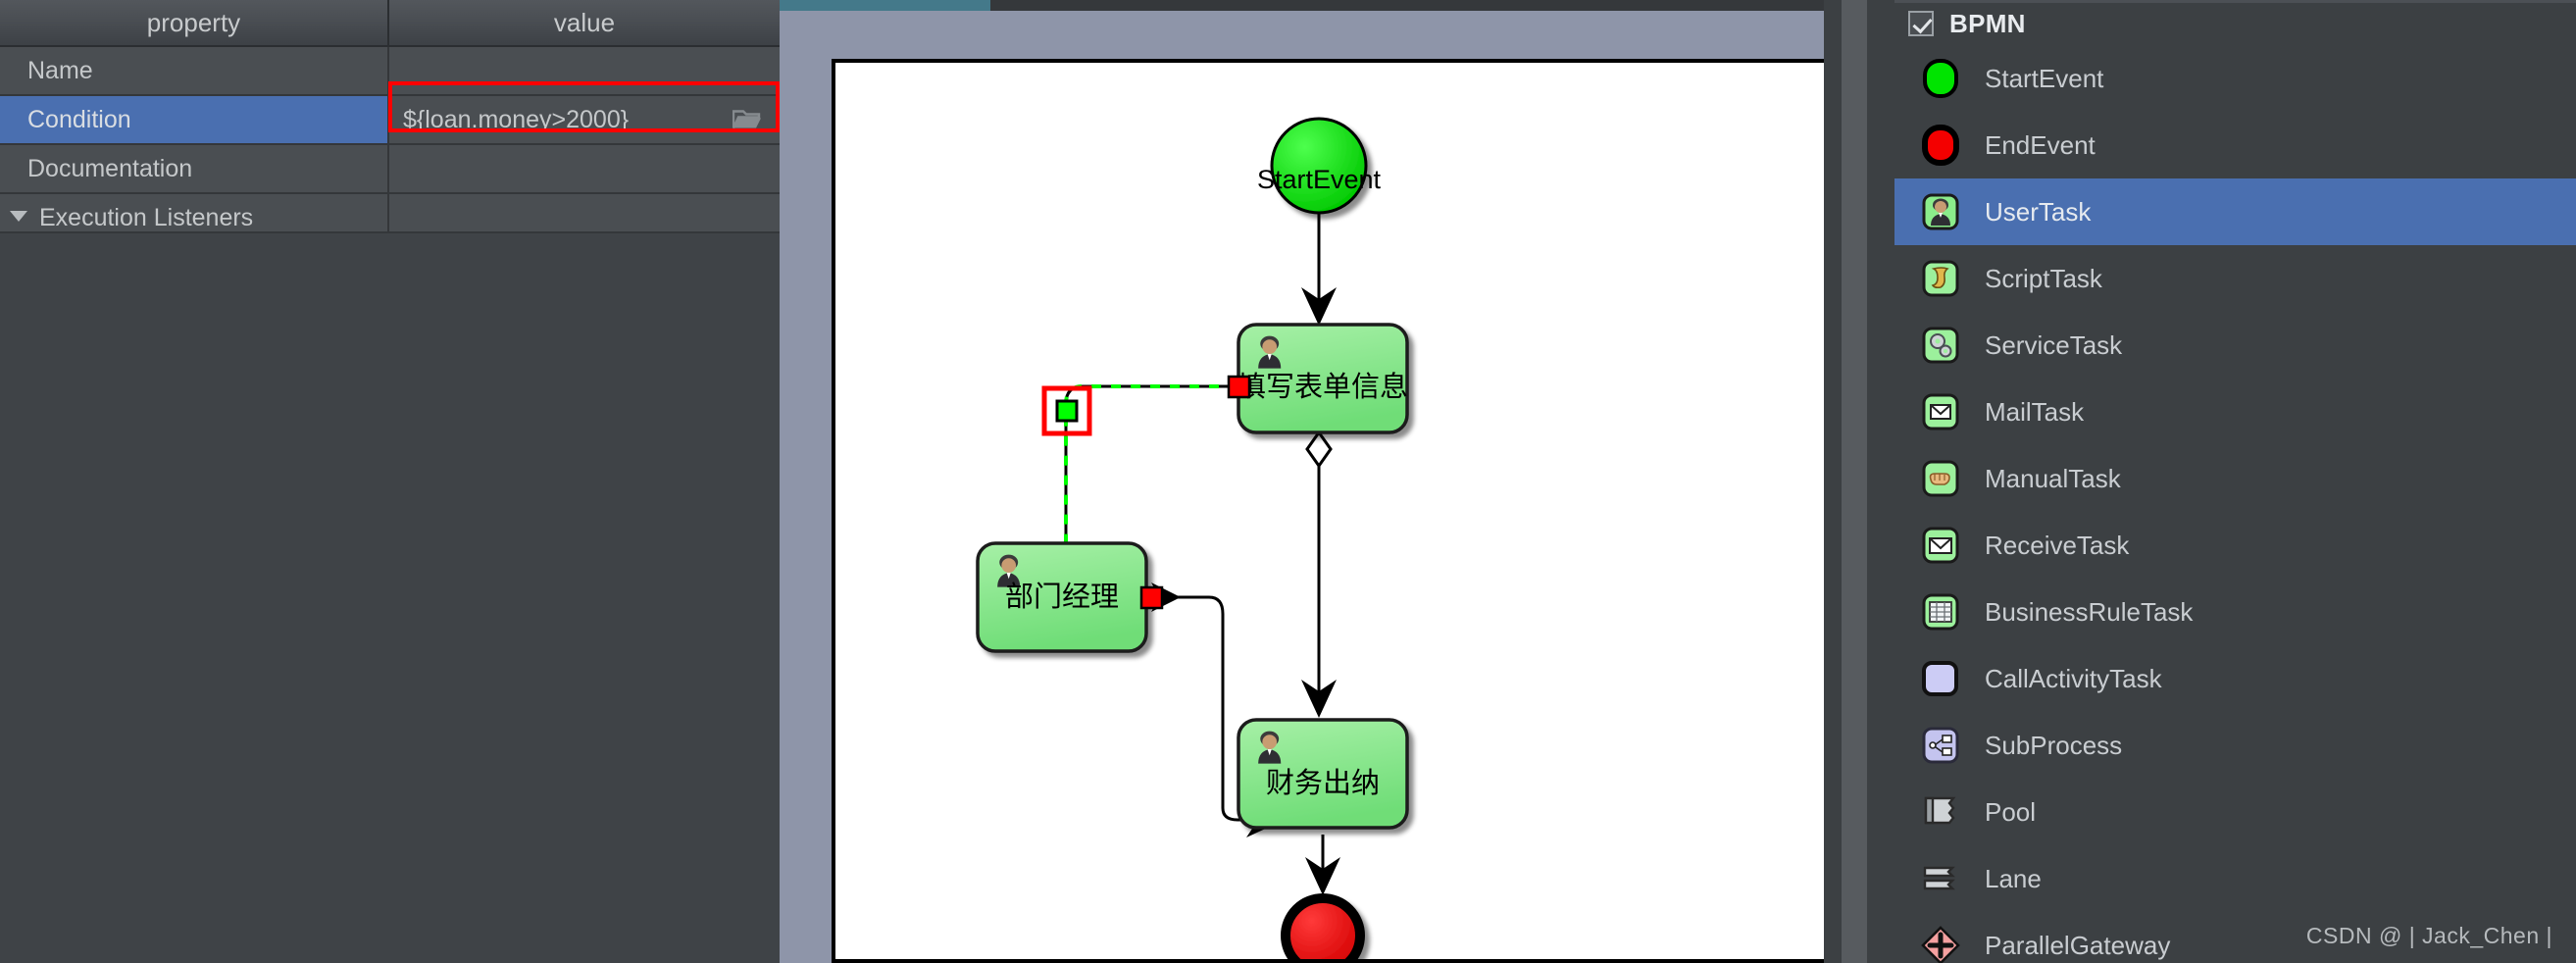 This screenshot has height=963, width=2576. I want to click on canvas-accent-strip, so click(885, 5).